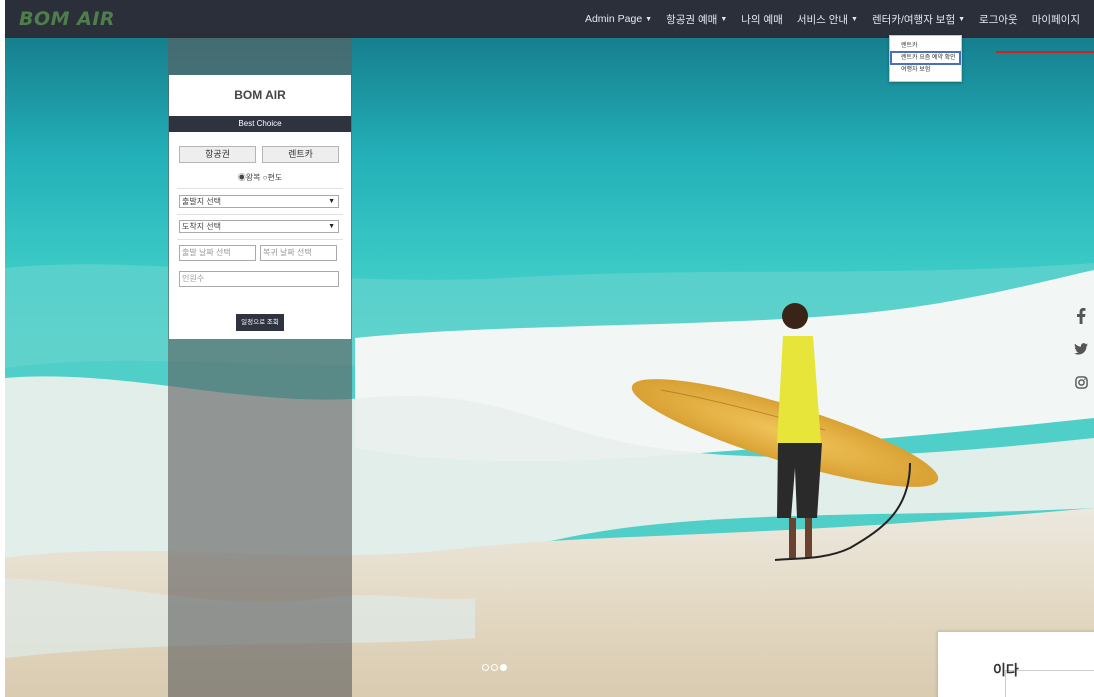 This screenshot has height=697, width=1094. Describe the element at coordinates (1045, 52) in the screenshot. I see `red-annotation-line` at that location.